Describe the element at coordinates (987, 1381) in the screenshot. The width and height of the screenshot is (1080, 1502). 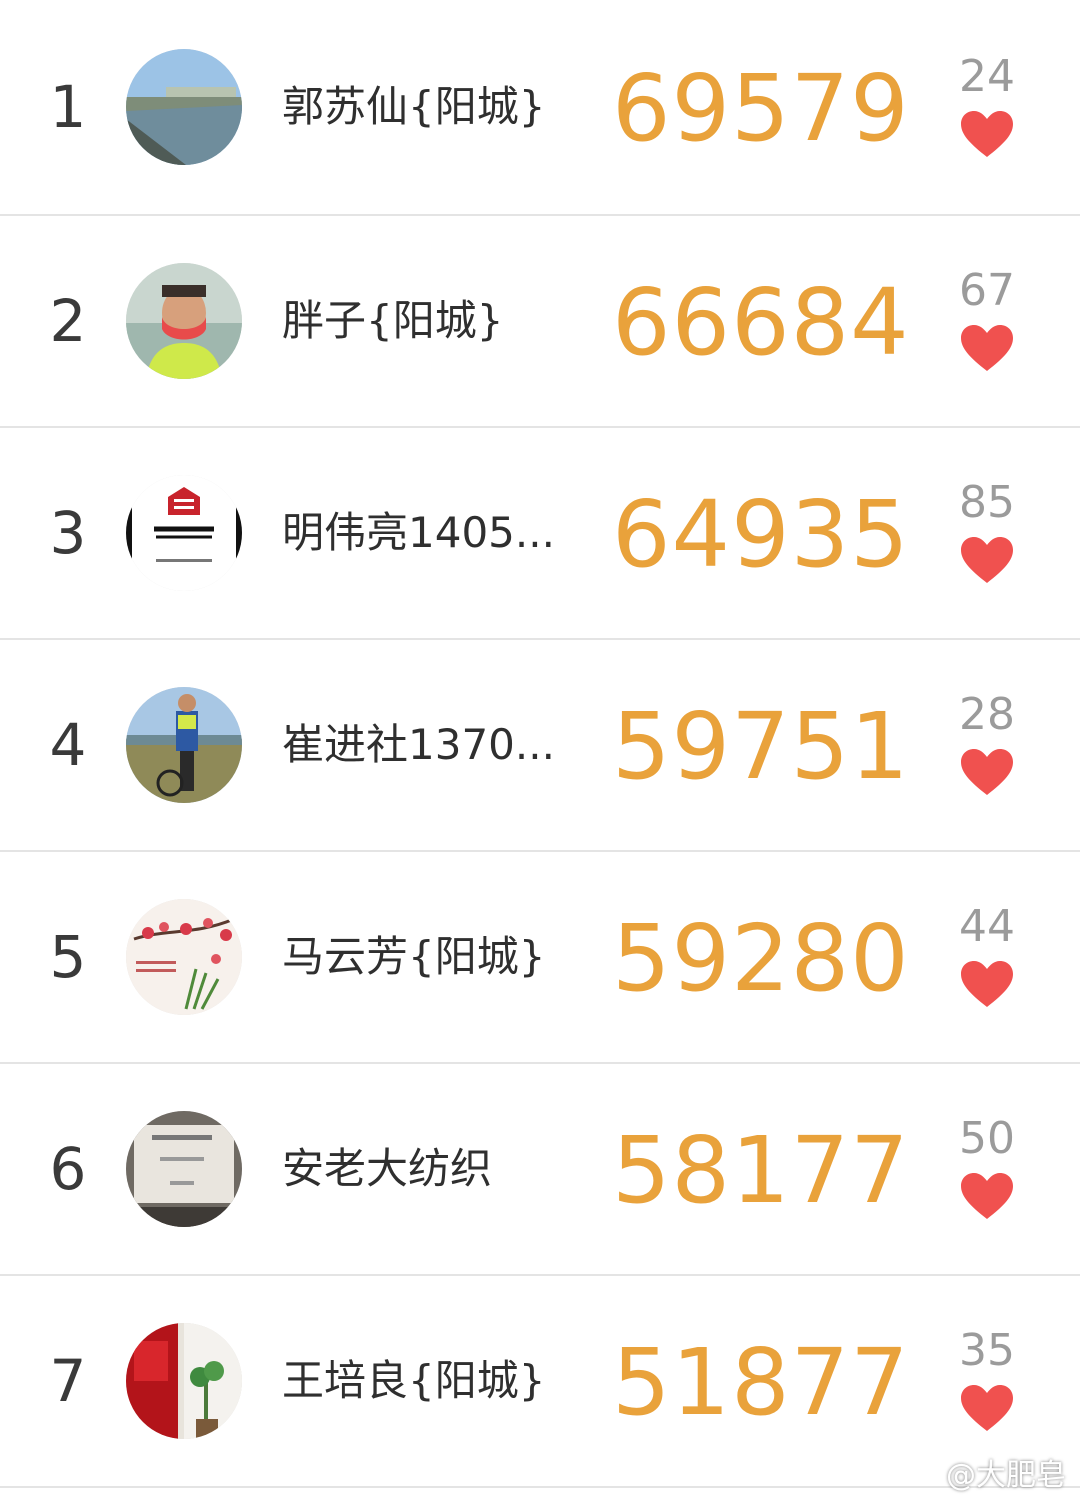
I see `like-group: 35` at that location.